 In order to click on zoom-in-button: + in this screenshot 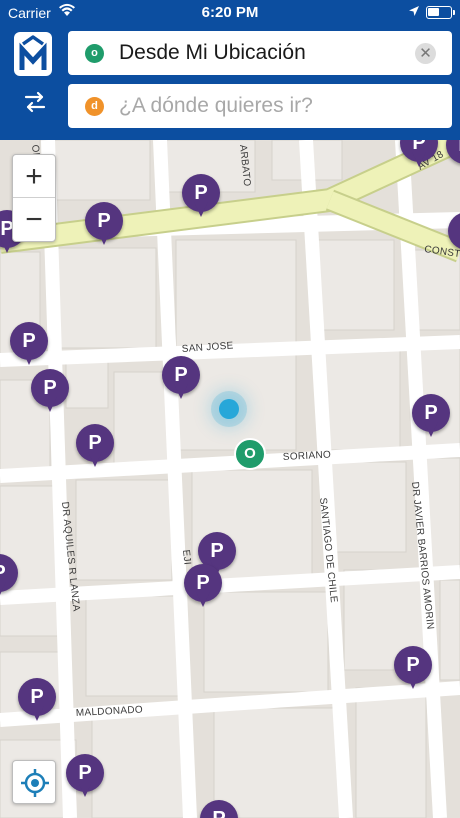, I will do `click(34, 176)`.